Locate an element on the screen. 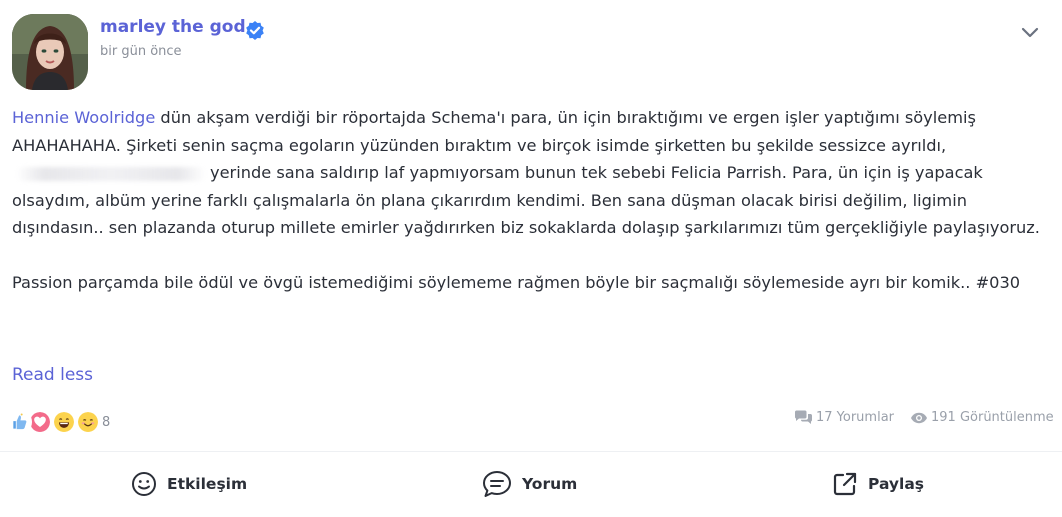 This screenshot has height=517, width=1062. react-button: Etkileşim is located at coordinates (189, 484).